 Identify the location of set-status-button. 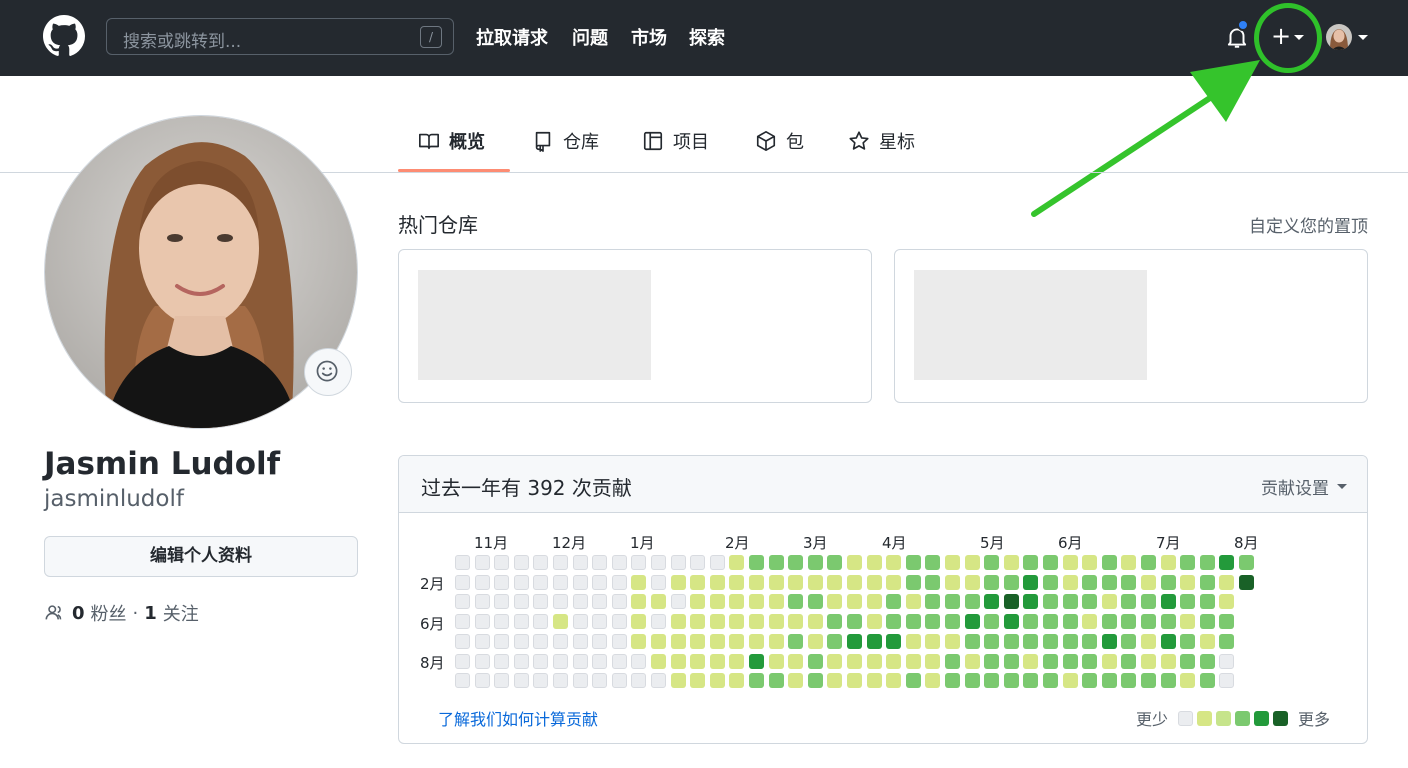
(328, 372).